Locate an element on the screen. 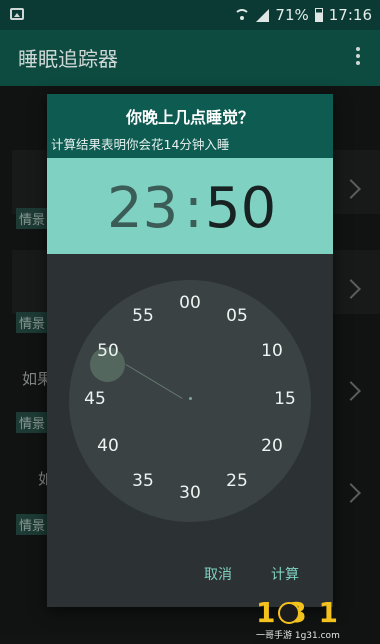 This screenshot has height=644, width=380. app-title: 睡眠追踪器 is located at coordinates (68, 59).